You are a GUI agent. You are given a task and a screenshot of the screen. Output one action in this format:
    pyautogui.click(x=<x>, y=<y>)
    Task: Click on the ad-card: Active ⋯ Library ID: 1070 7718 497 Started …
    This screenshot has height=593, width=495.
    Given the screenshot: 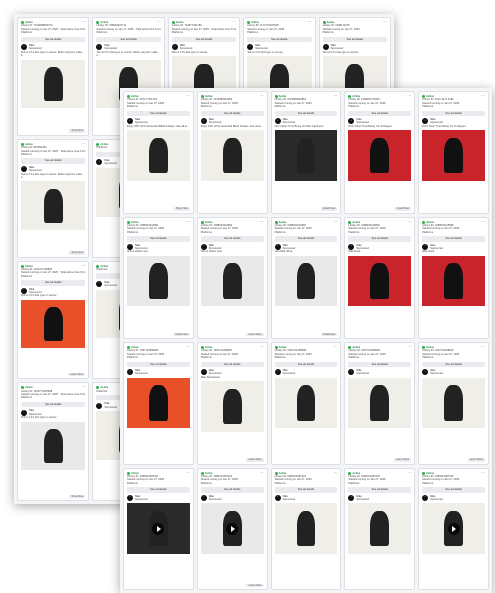 What is the action you would take?
    pyautogui.click(x=158, y=152)
    